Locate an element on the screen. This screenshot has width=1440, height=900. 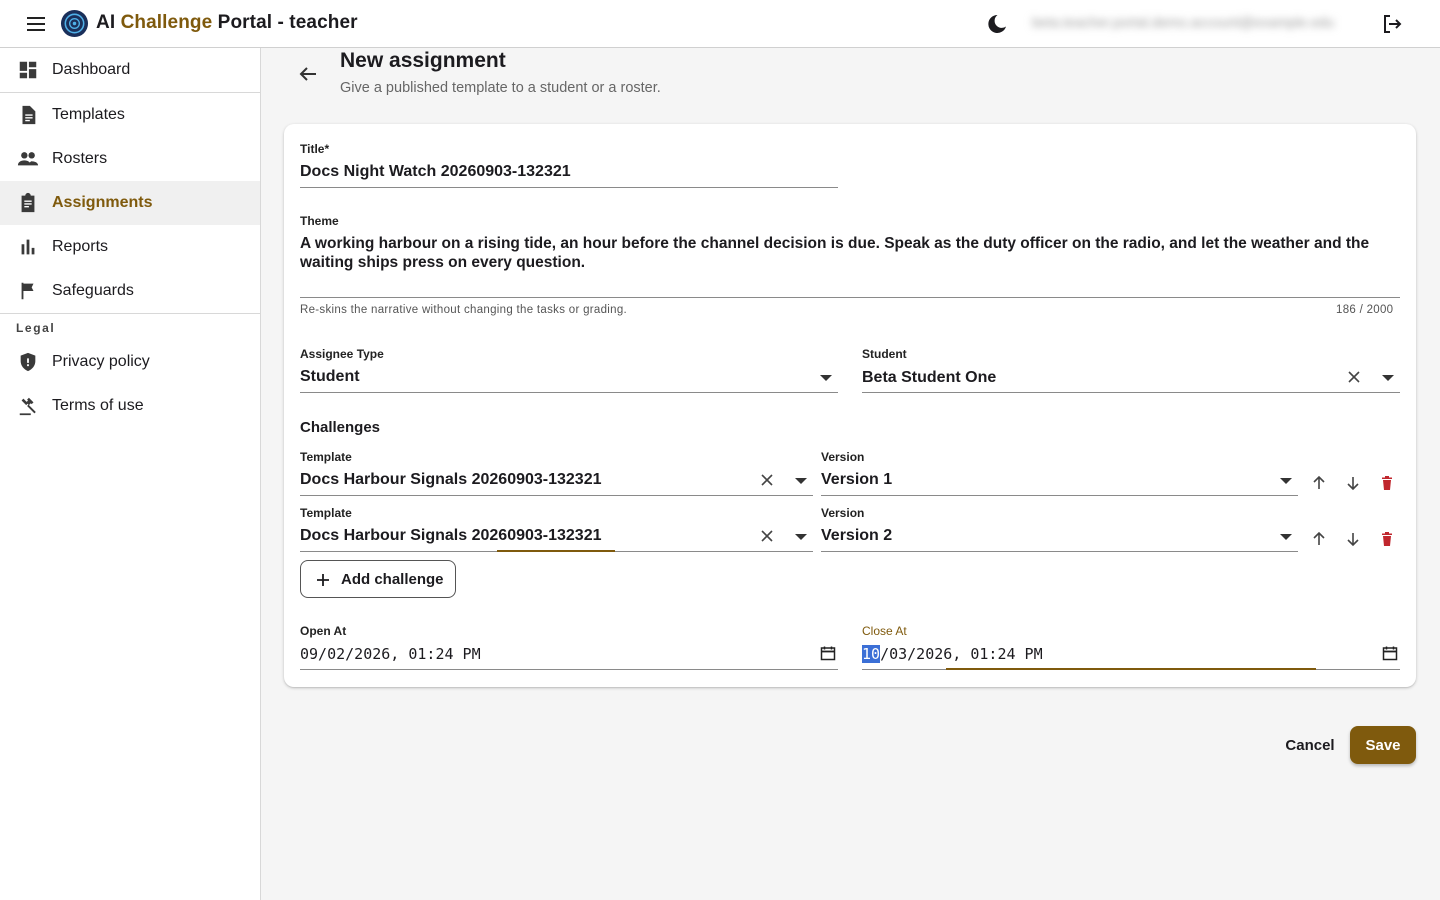
title-input: Docs Night Watch 20260903-132321 is located at coordinates (435, 172).